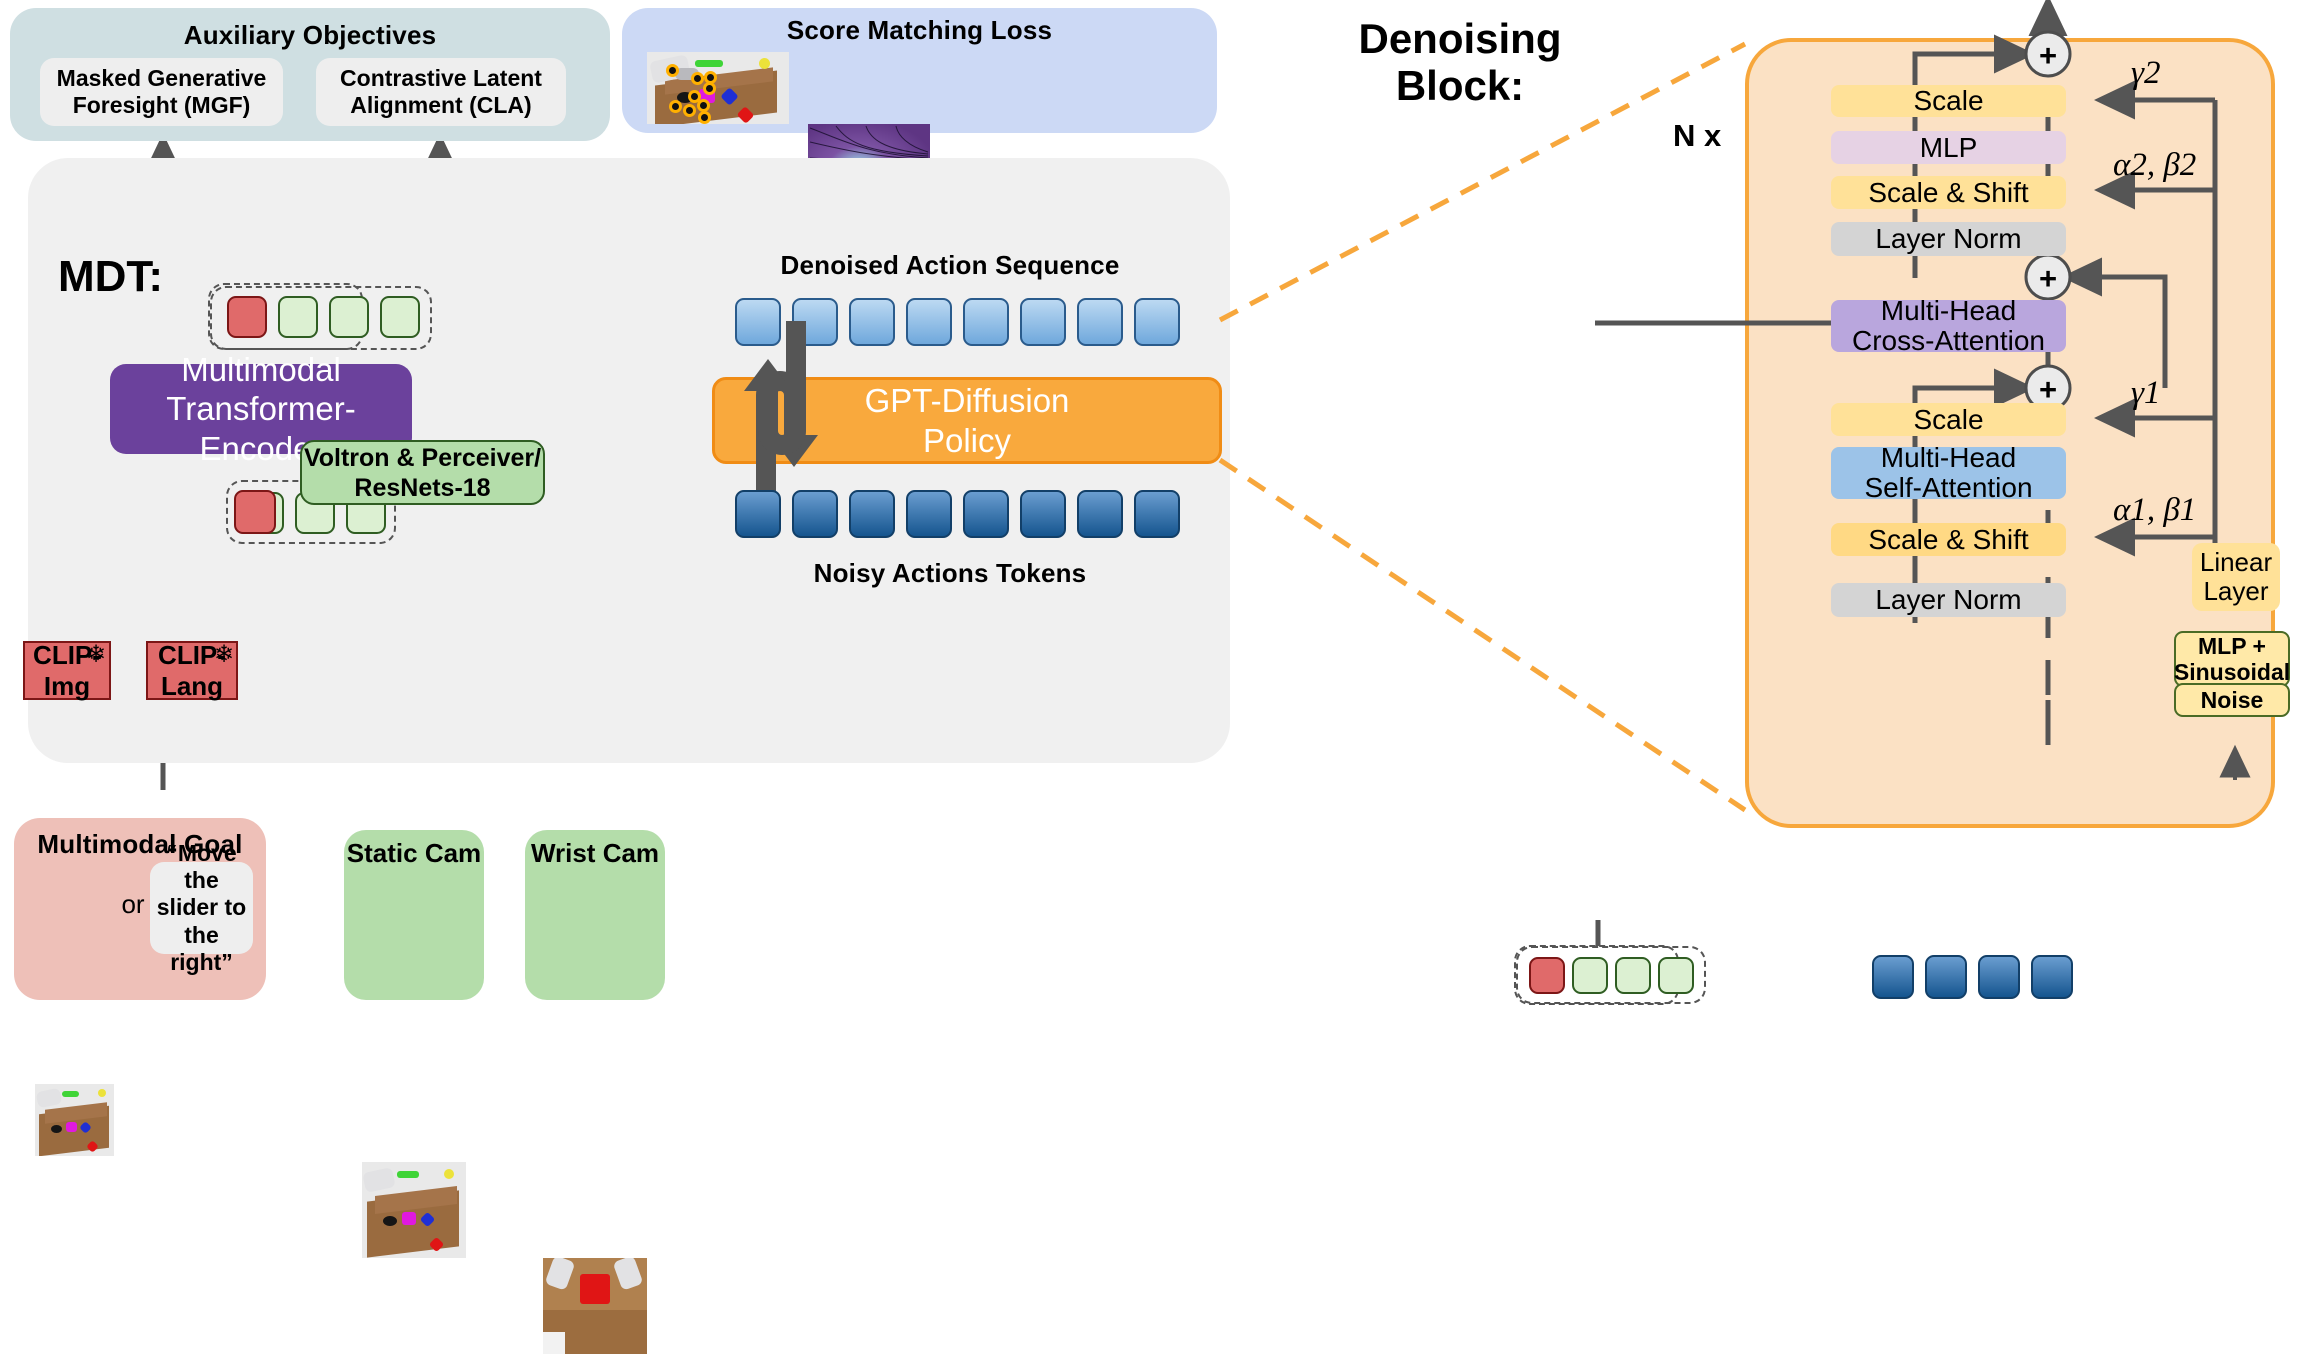  I want to click on row-scale-1: Scale, so click(1948, 419).